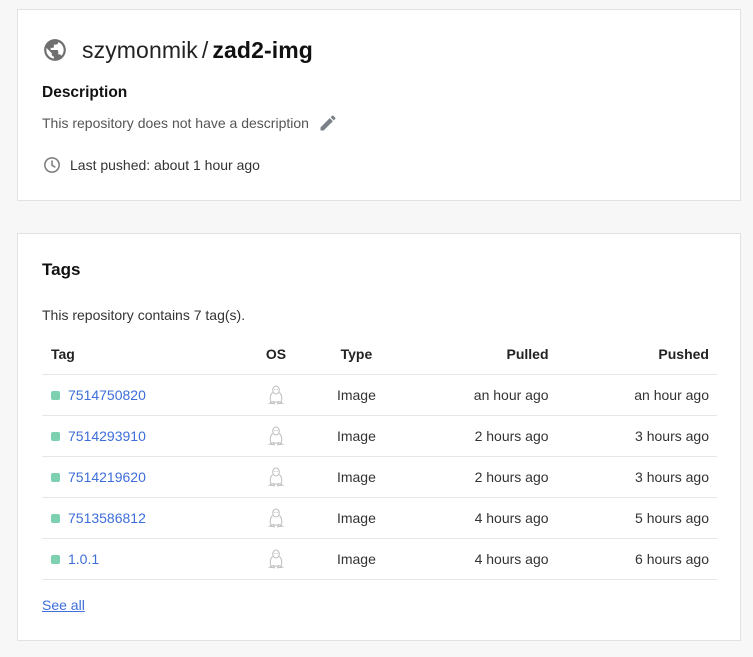 The height and width of the screenshot is (657, 753). What do you see at coordinates (165, 165) in the screenshot?
I see `last-pushed-text: Last pushed: about 1 hour ago` at bounding box center [165, 165].